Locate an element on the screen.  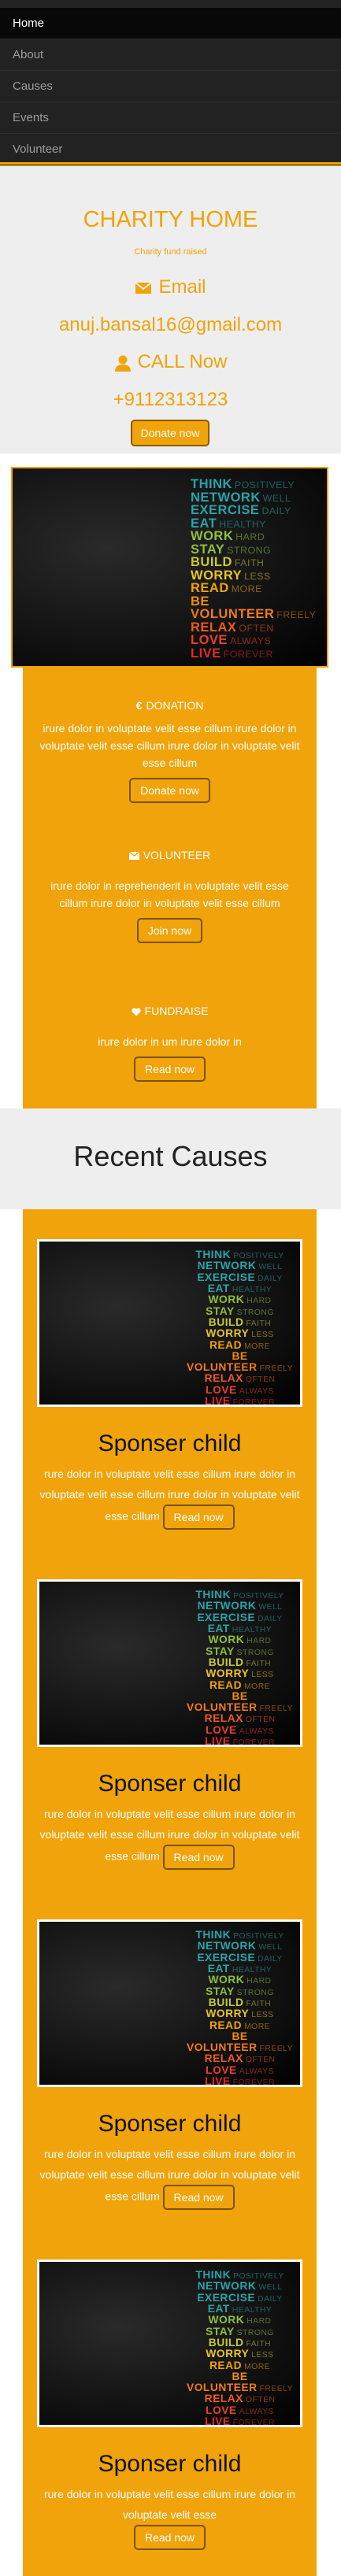
banner-word-big: EXERCISE is located at coordinates (226, 2297).